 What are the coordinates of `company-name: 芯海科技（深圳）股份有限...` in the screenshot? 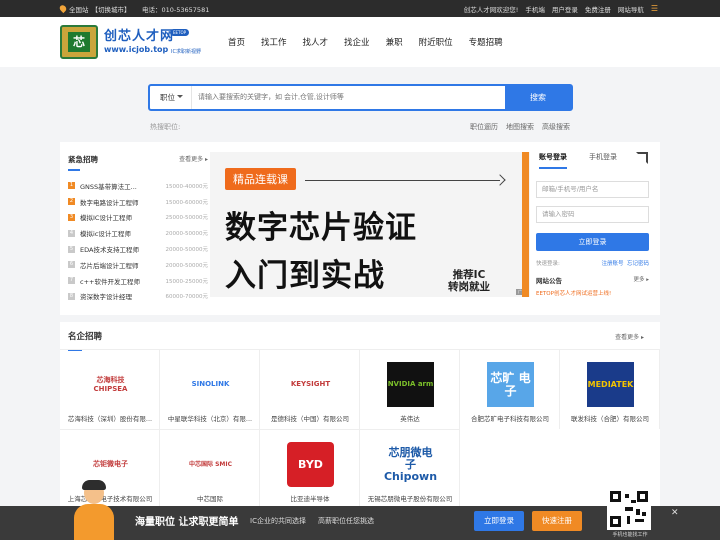 It's located at (110, 419).